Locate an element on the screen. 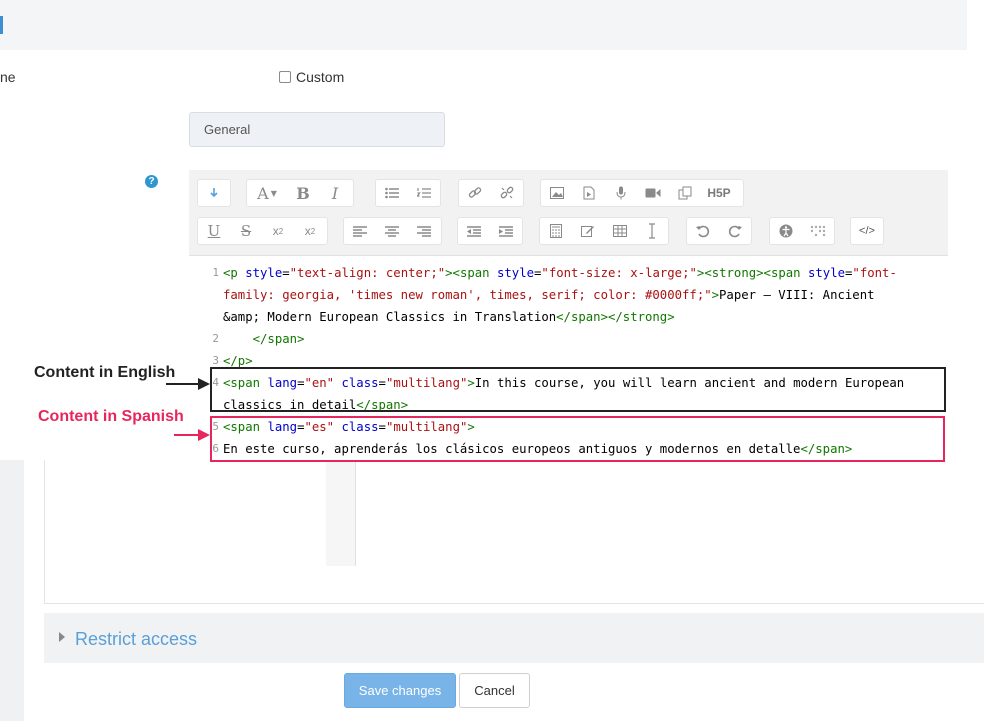 Image resolution: width=984 pixels, height=721 pixels. toolbar-group-accessibility is located at coordinates (802, 231).